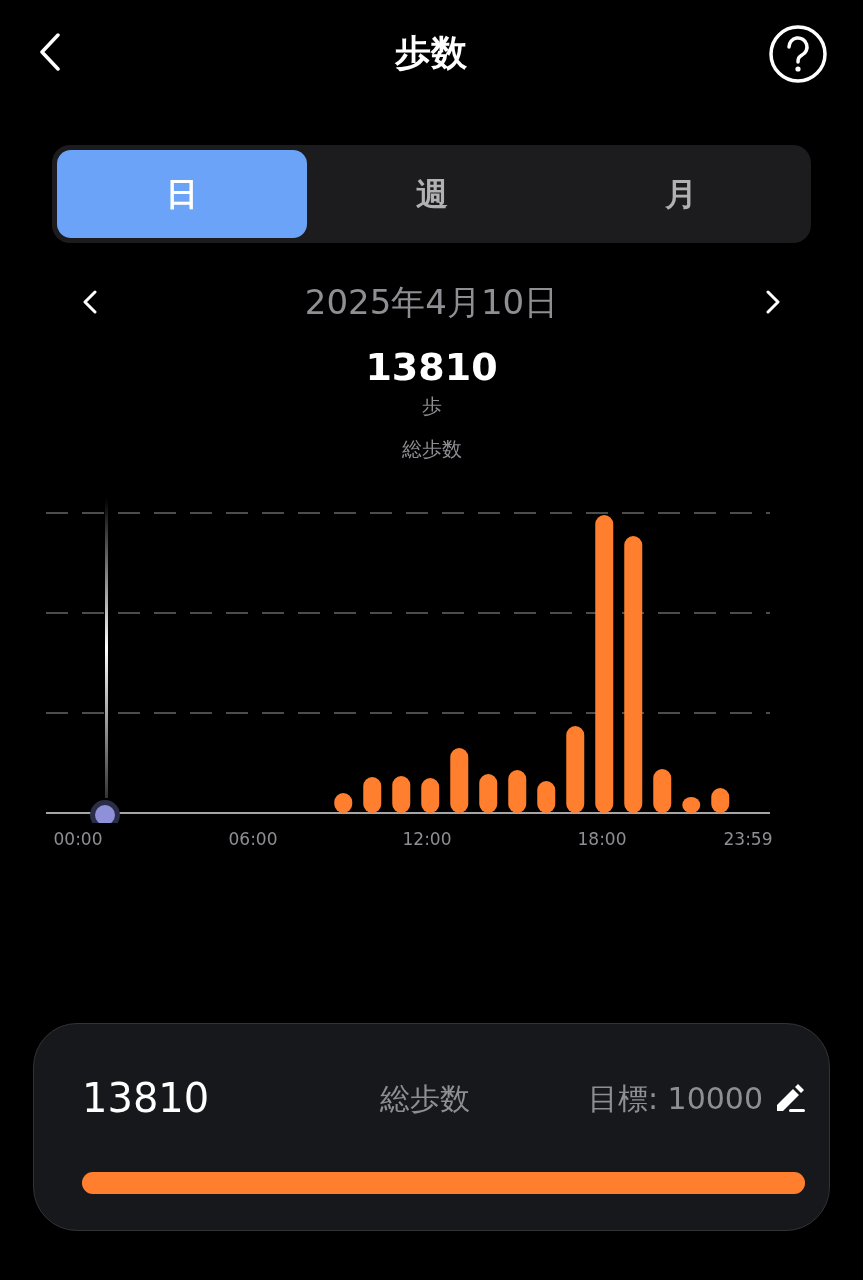 The height and width of the screenshot is (1280, 863). I want to click on axis-label: 00:00, so click(78, 839).